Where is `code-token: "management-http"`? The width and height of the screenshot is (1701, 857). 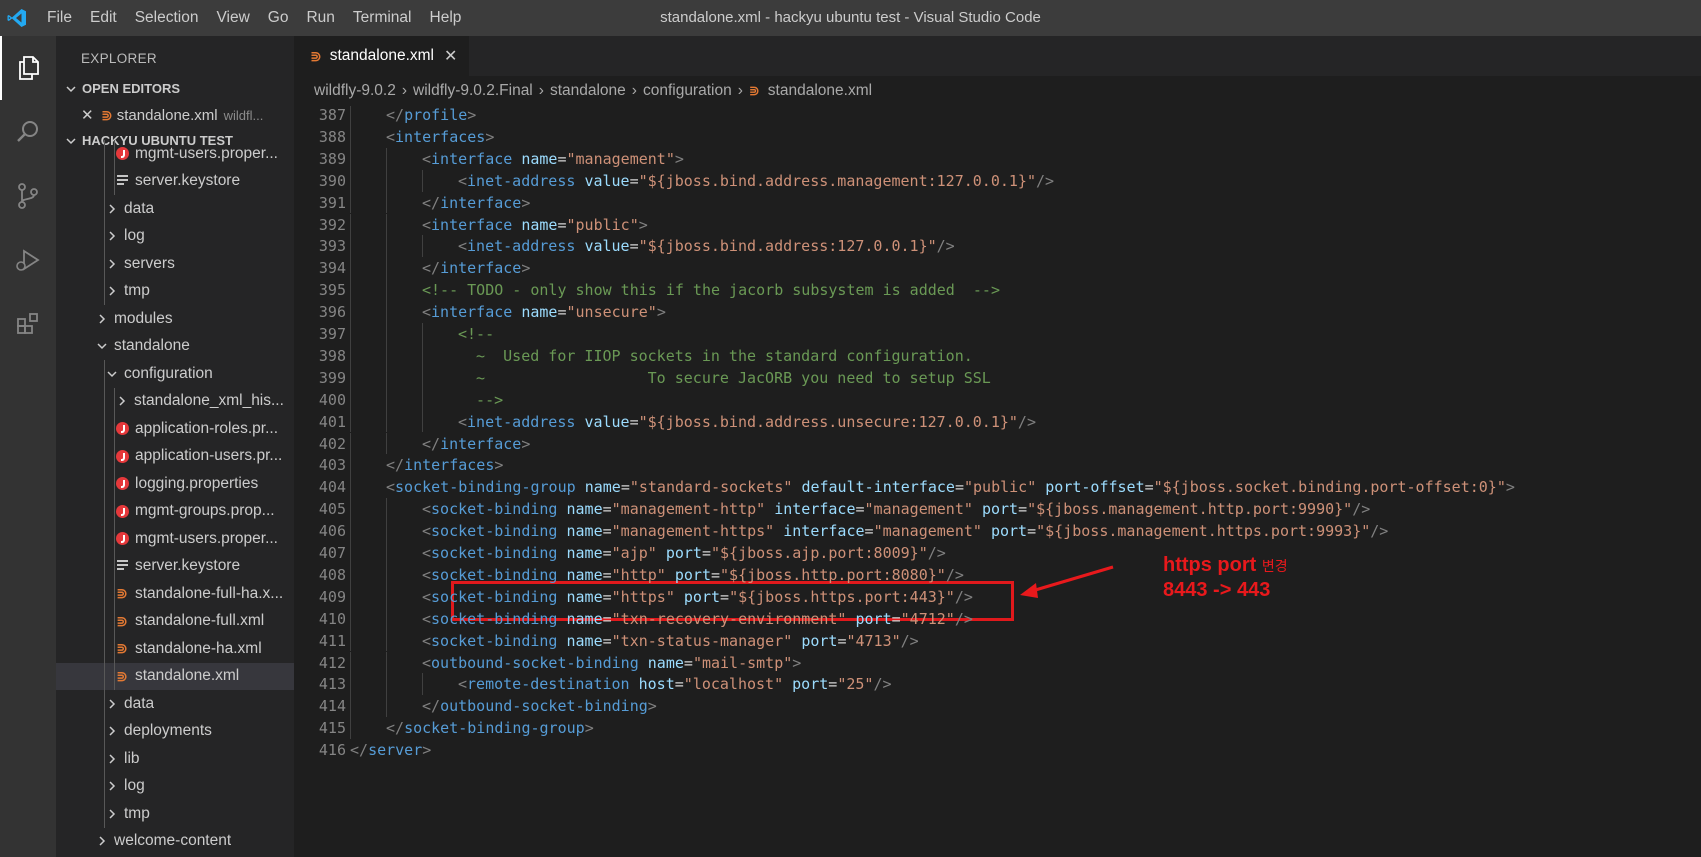
code-token: "management-http" is located at coordinates (688, 509).